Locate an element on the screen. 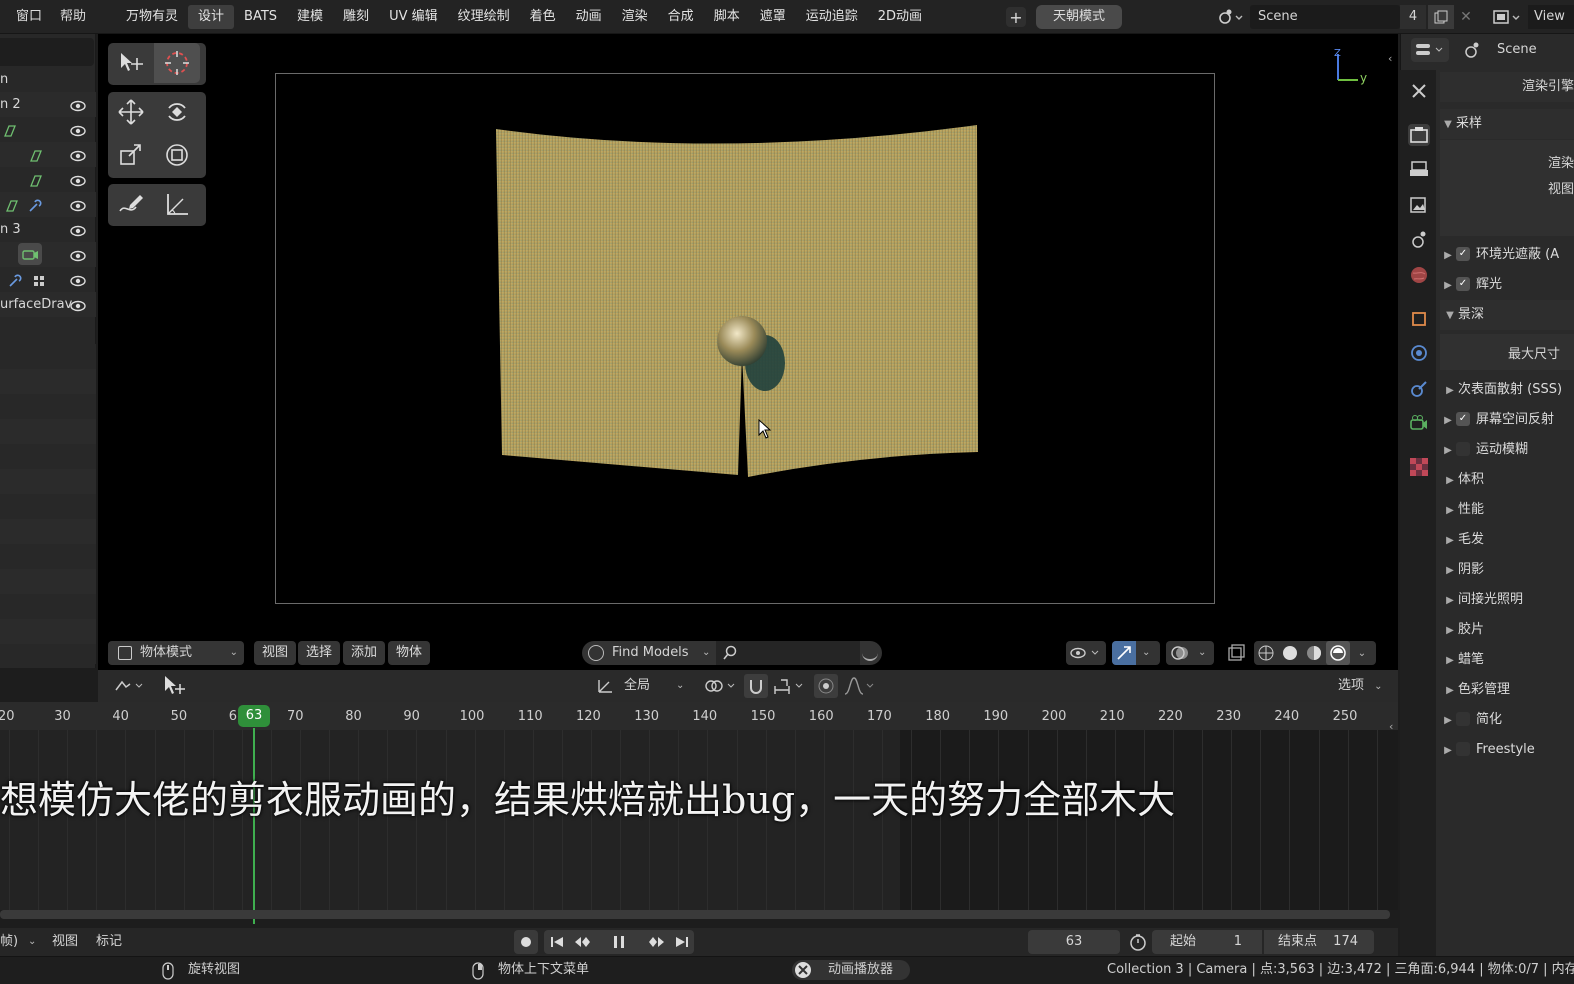 Image resolution: width=1574 pixels, height=984 pixels. render-engine-row: 渲染引擎 is located at coordinates (1507, 87).